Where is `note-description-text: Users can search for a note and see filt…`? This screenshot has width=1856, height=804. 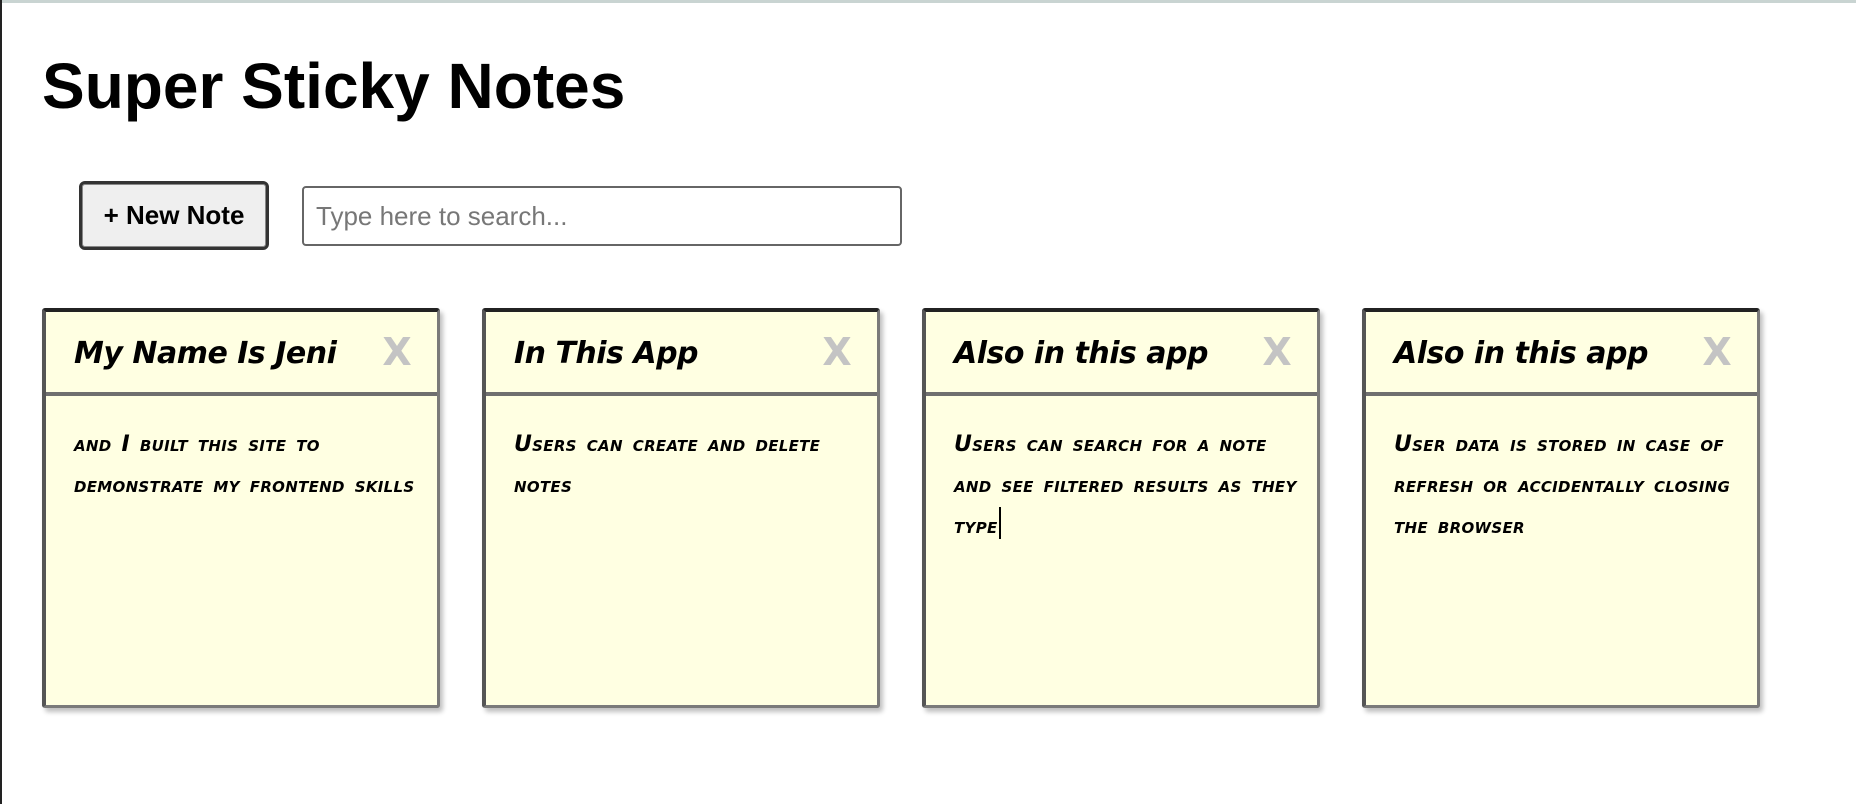 note-description-text: Users can search for a note and see filt… is located at coordinates (1125, 485).